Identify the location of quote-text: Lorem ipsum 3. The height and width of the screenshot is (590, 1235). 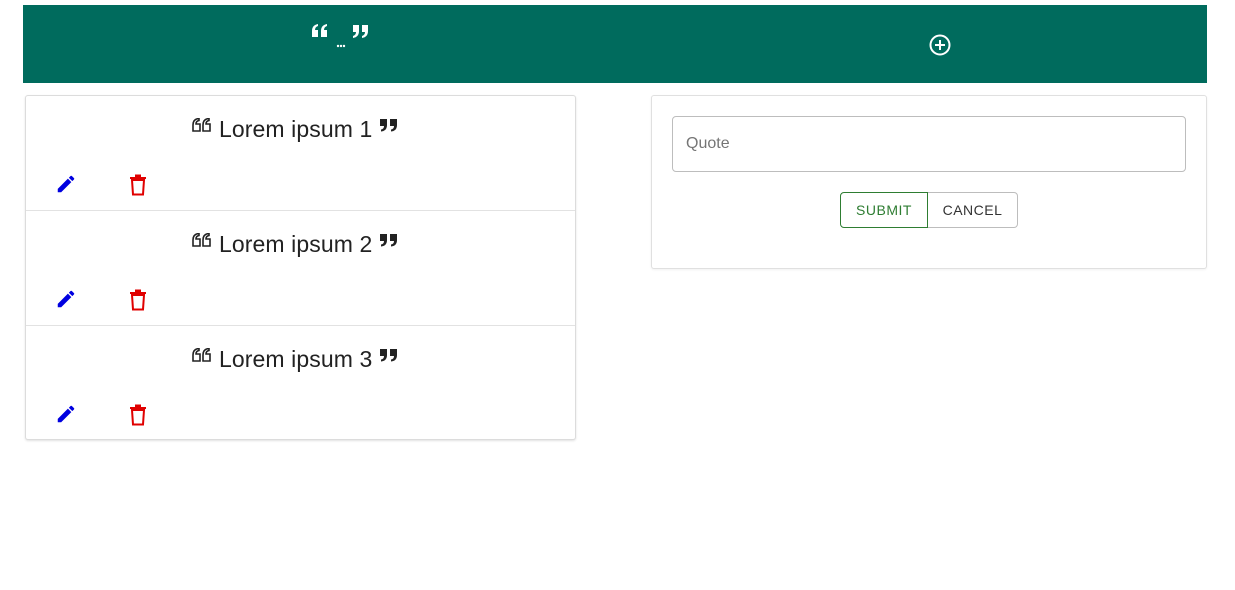
(296, 358).